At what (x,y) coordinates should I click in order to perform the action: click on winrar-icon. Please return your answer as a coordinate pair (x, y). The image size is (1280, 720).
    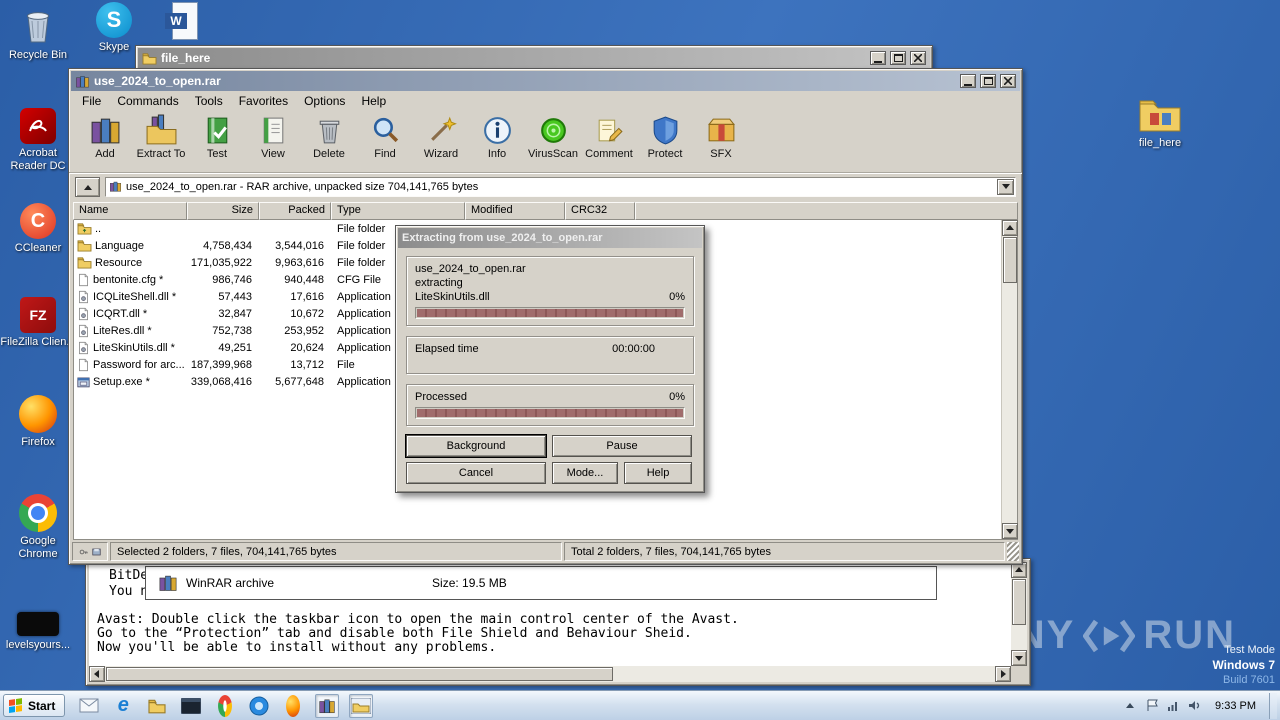
    Looking at the image, I should click on (327, 706).